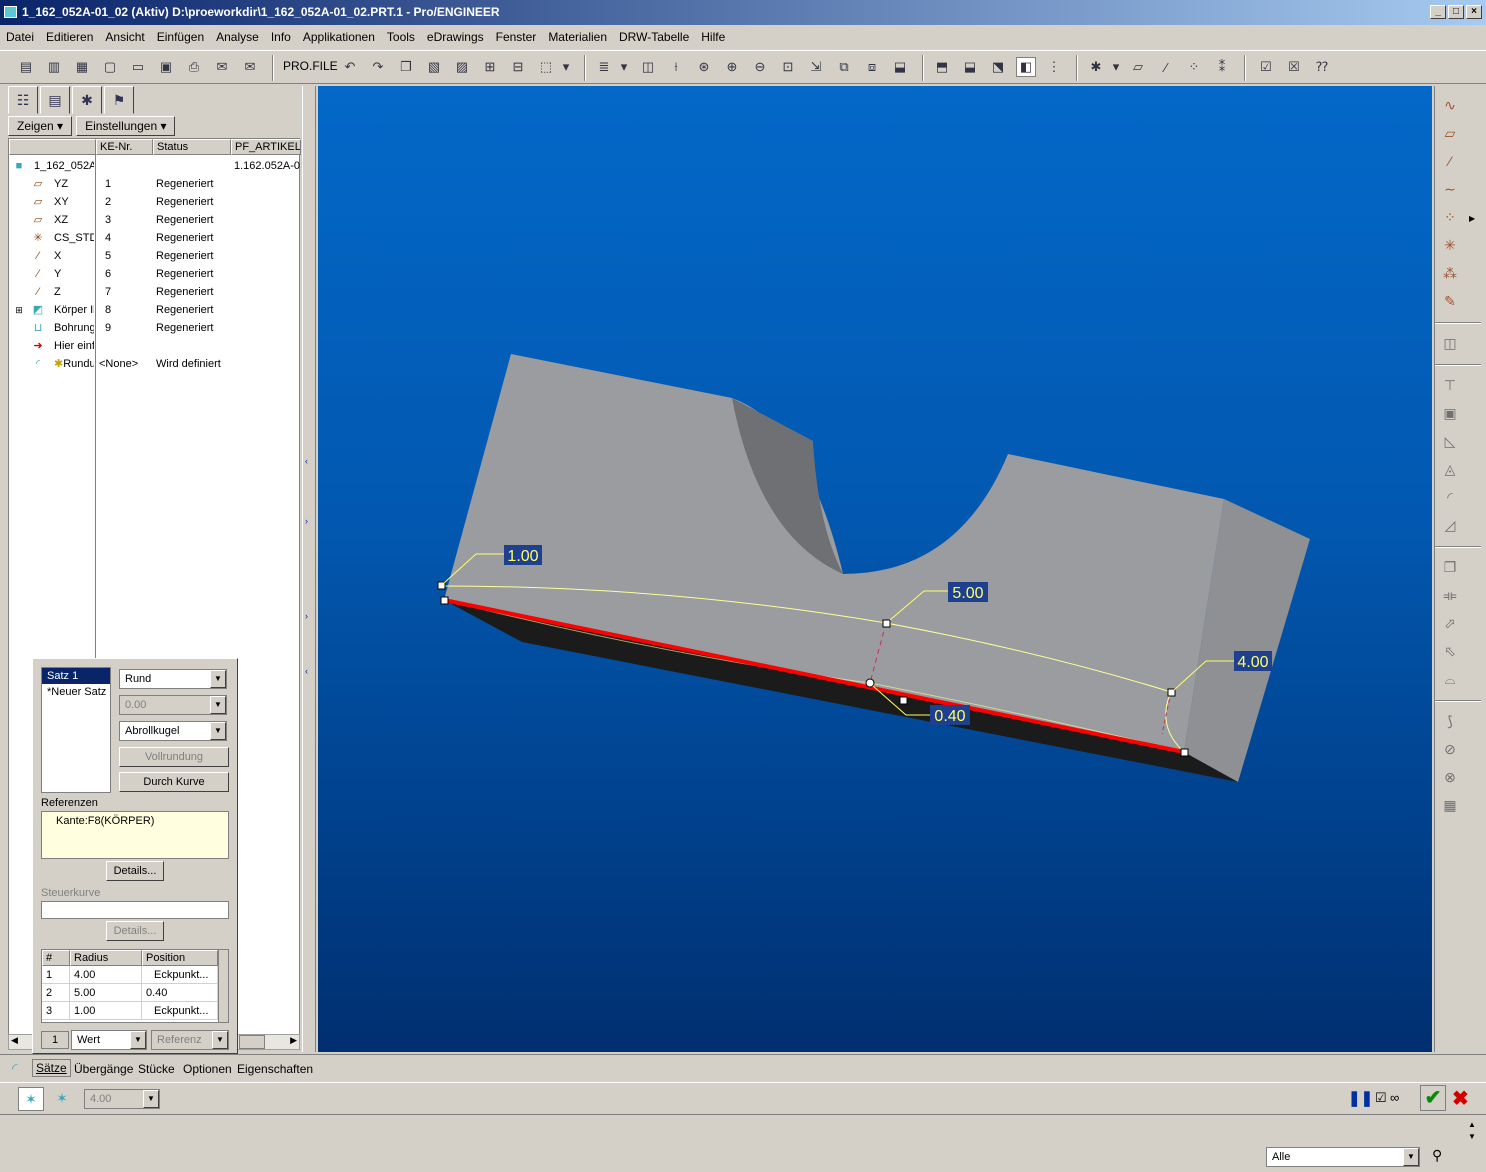 Image resolution: width=1486 pixels, height=1172 pixels. What do you see at coordinates (1222, 67) in the screenshot?
I see `csys-display-icon: ⁑` at bounding box center [1222, 67].